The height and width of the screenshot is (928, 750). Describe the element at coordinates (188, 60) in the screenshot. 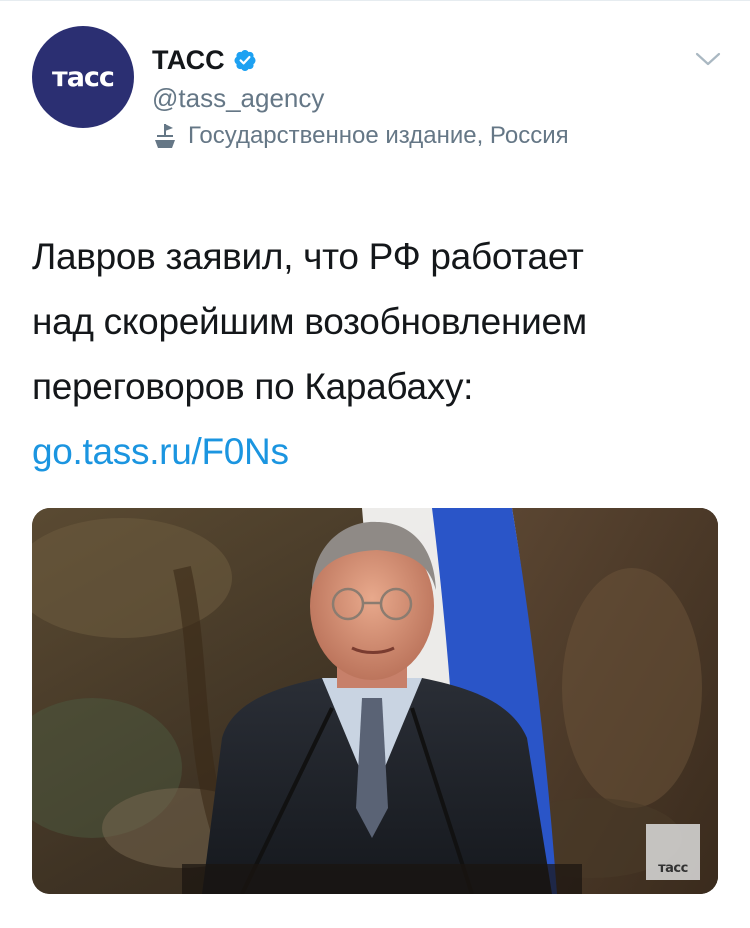

I see `account-name: ТАСС` at that location.